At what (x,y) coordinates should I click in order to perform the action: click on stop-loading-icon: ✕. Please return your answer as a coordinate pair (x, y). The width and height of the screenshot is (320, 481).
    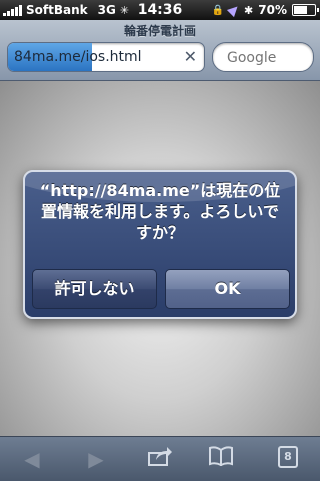
    Looking at the image, I should click on (190, 56).